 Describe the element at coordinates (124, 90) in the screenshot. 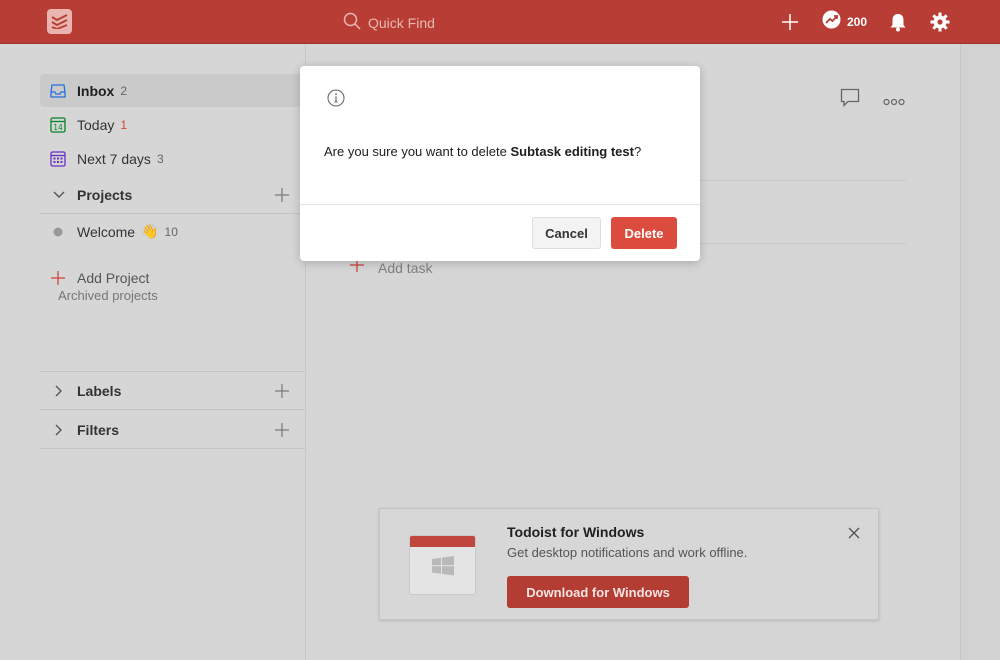

I see `inbox-count: 2` at that location.